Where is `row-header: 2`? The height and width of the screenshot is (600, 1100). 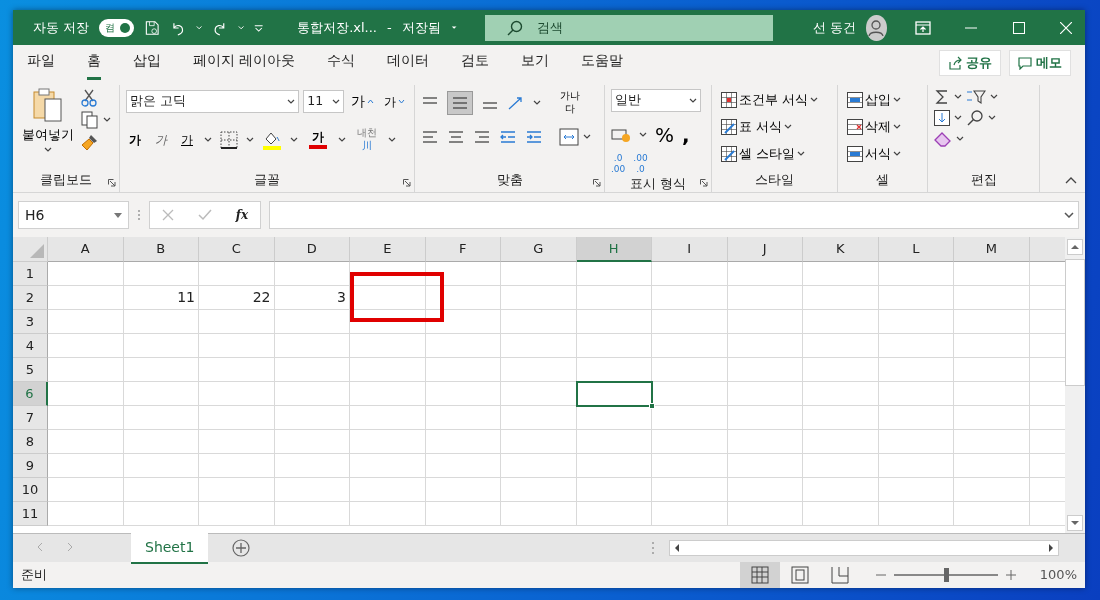 row-header: 2 is located at coordinates (30, 298).